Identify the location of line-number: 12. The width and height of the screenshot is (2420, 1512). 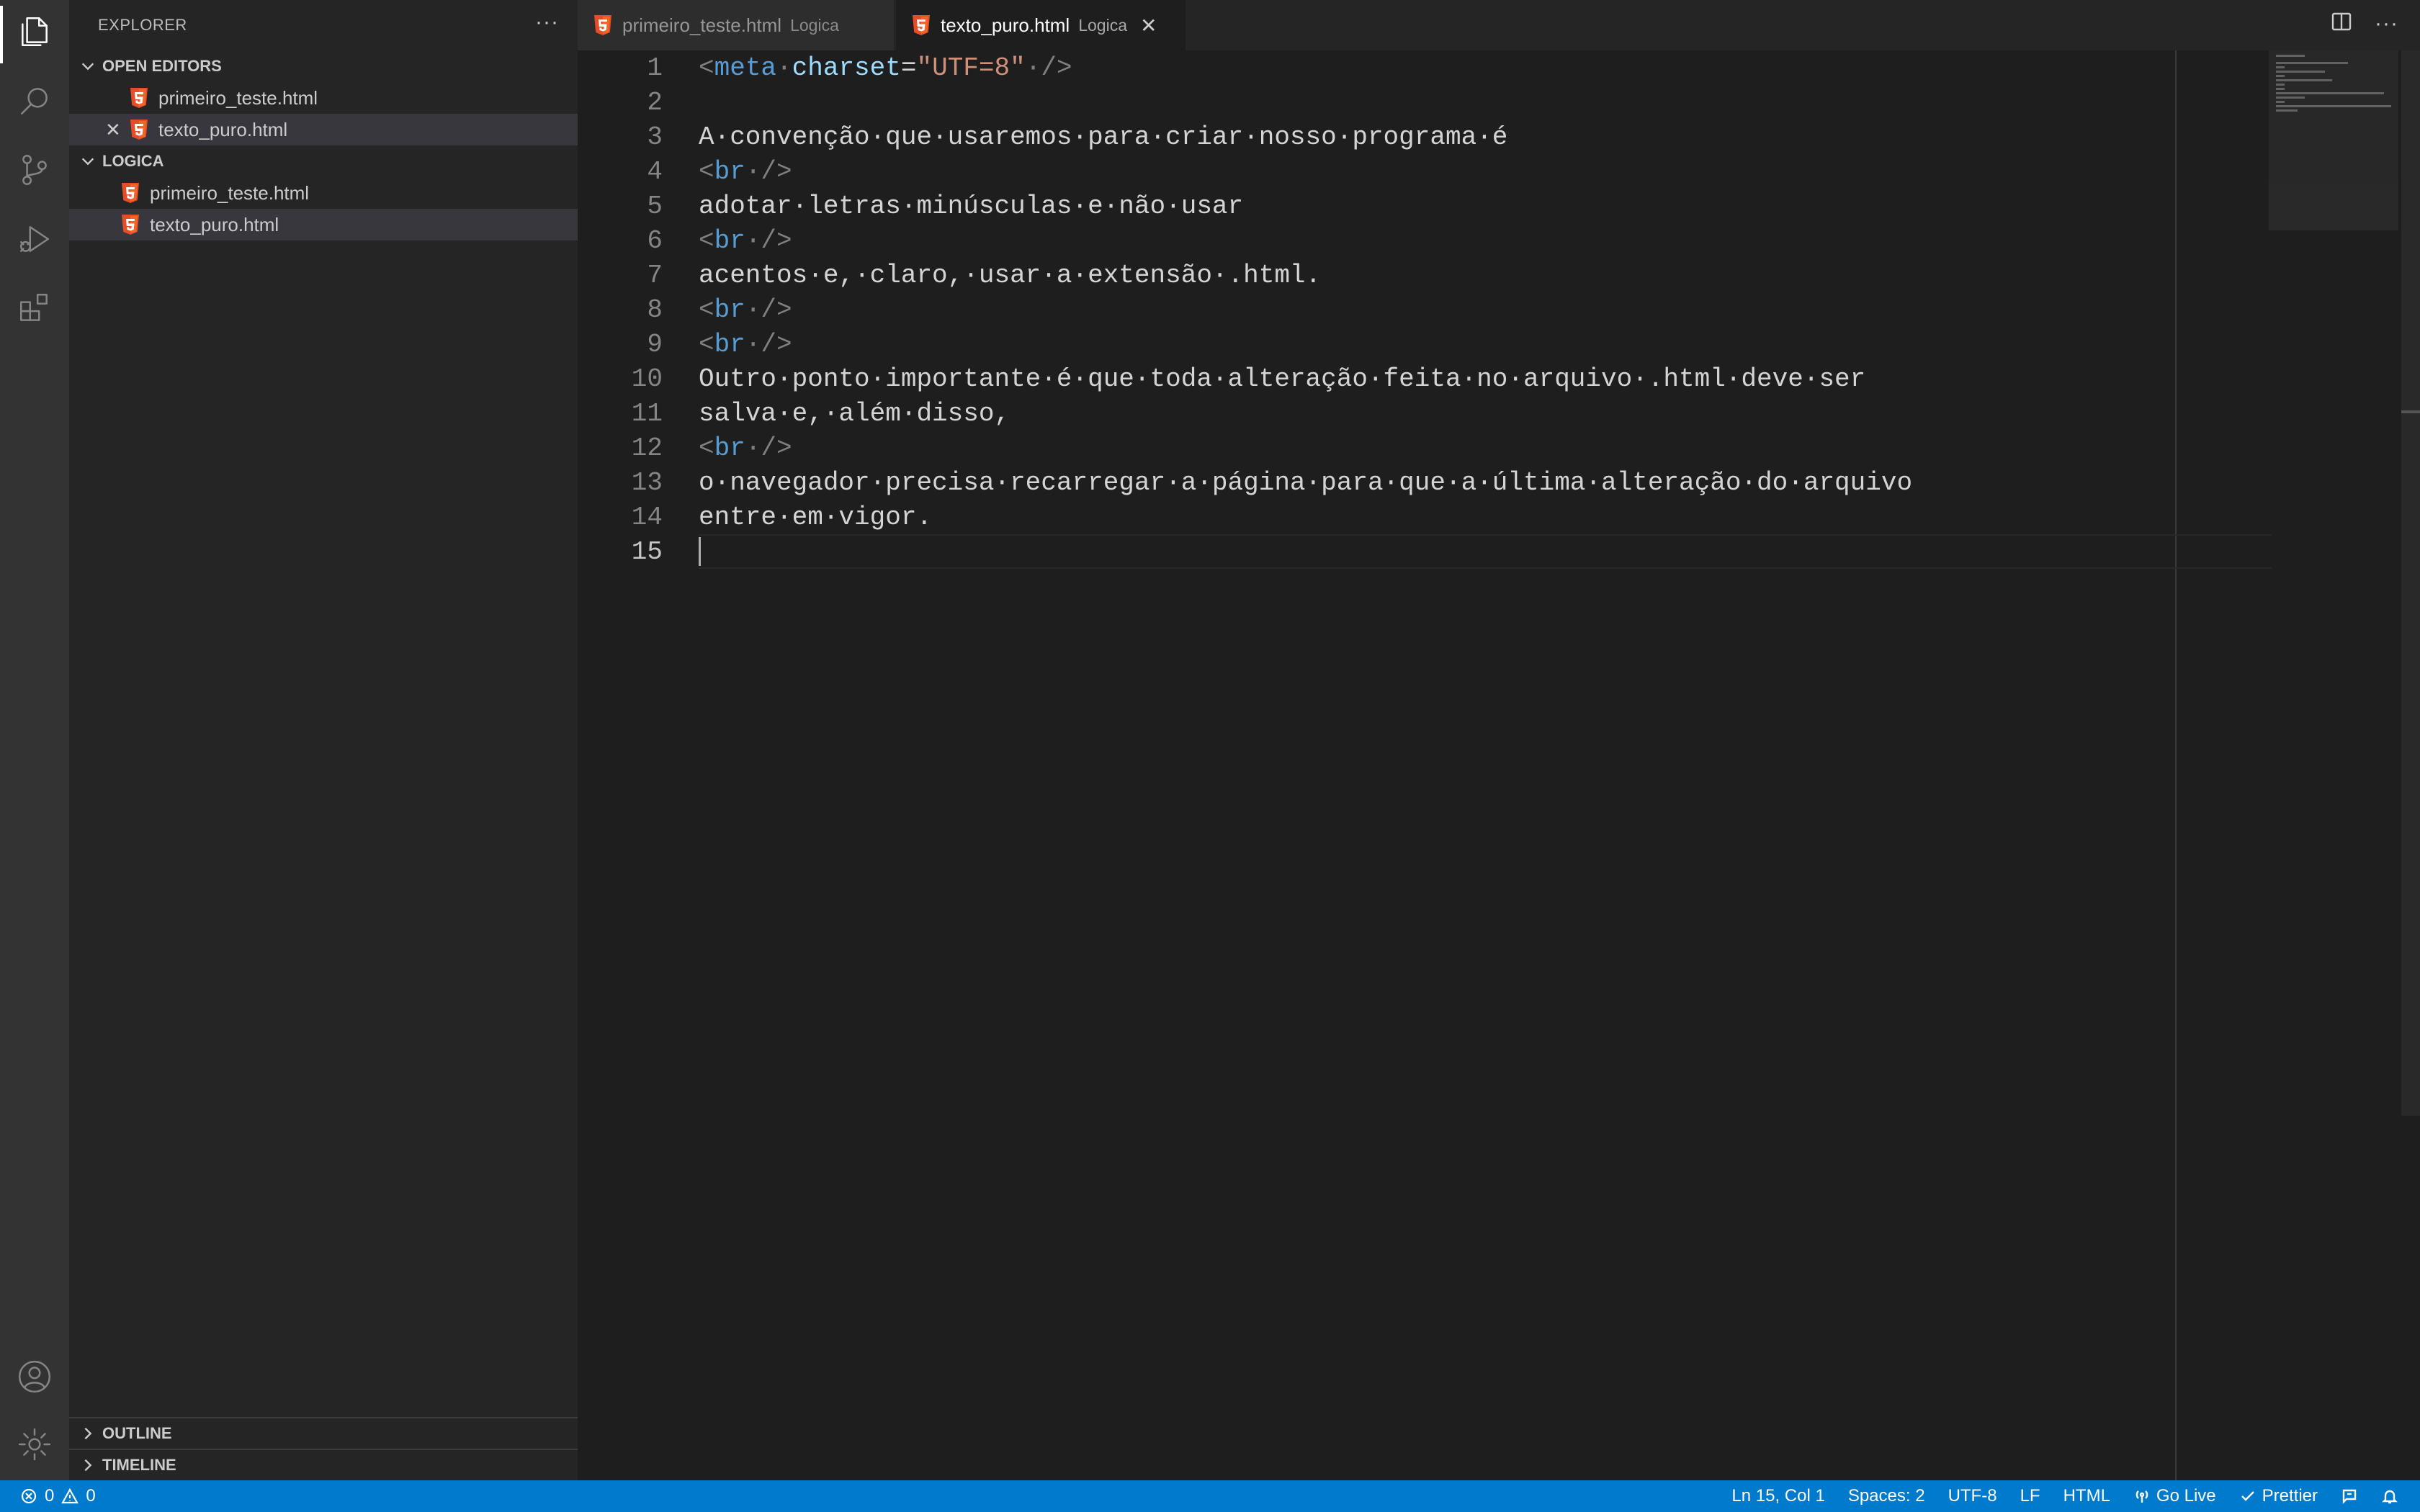
(647, 448).